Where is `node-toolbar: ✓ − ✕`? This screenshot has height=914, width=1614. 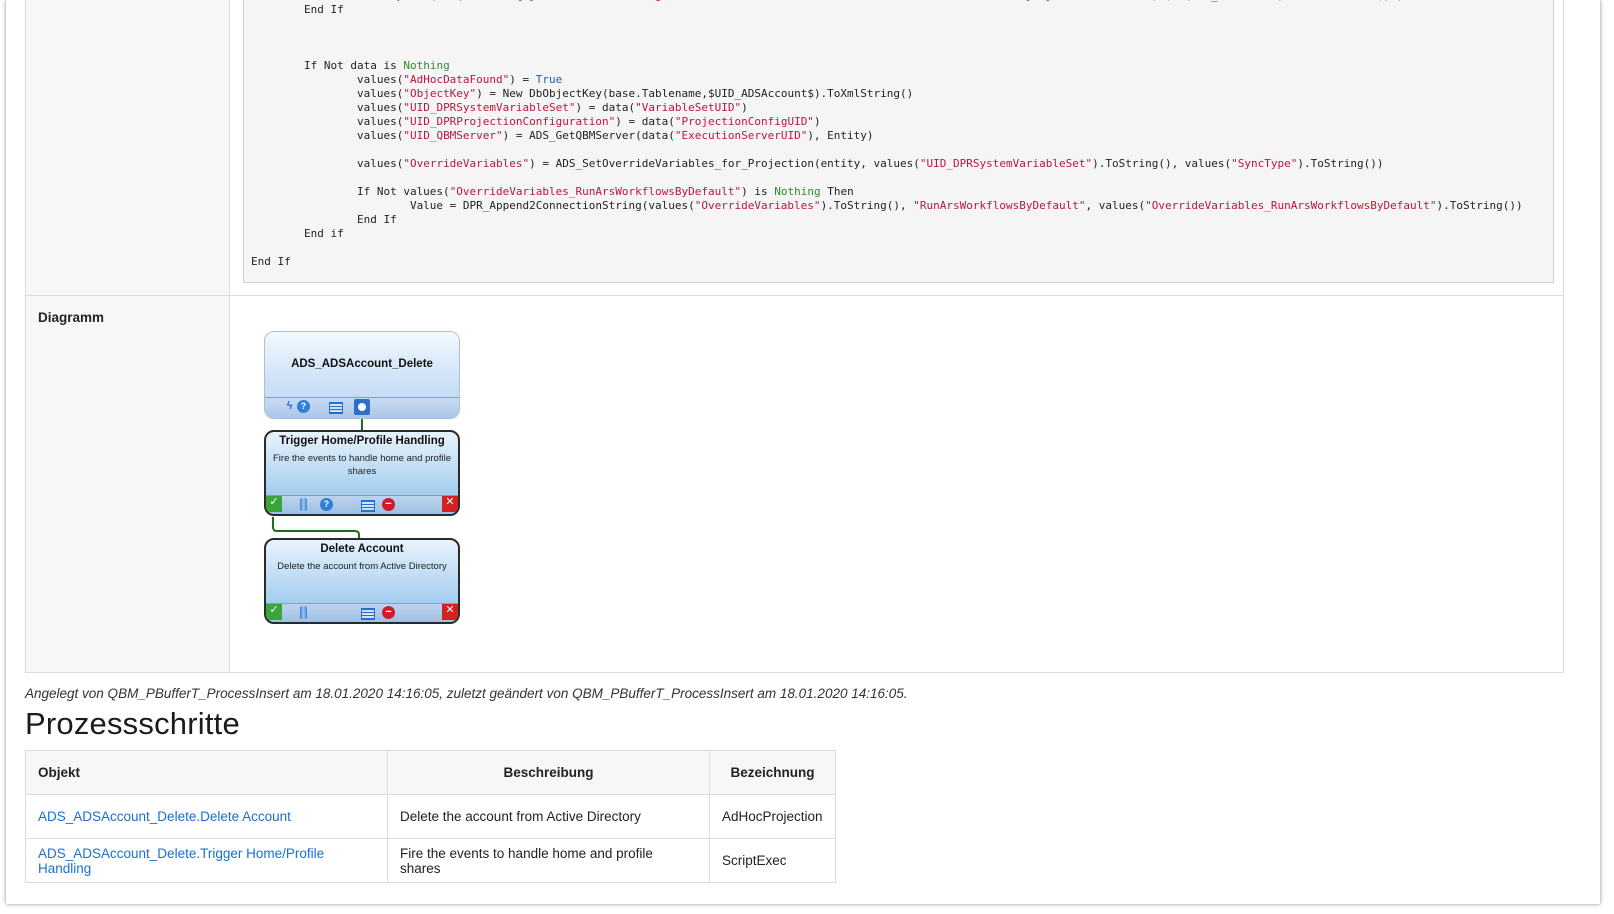 node-toolbar: ✓ − ✕ is located at coordinates (362, 612).